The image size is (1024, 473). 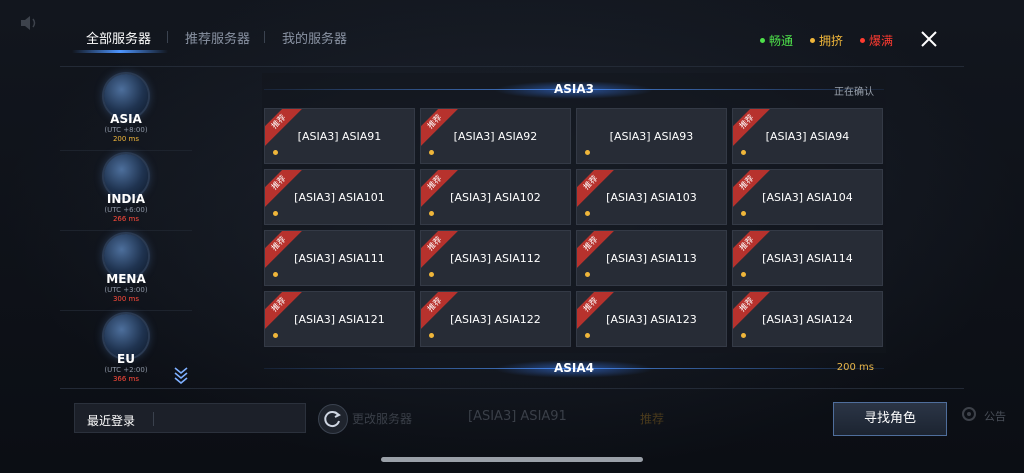 I want to click on server-card: 推荐 [ASIA3] ASIA92, so click(x=495, y=136).